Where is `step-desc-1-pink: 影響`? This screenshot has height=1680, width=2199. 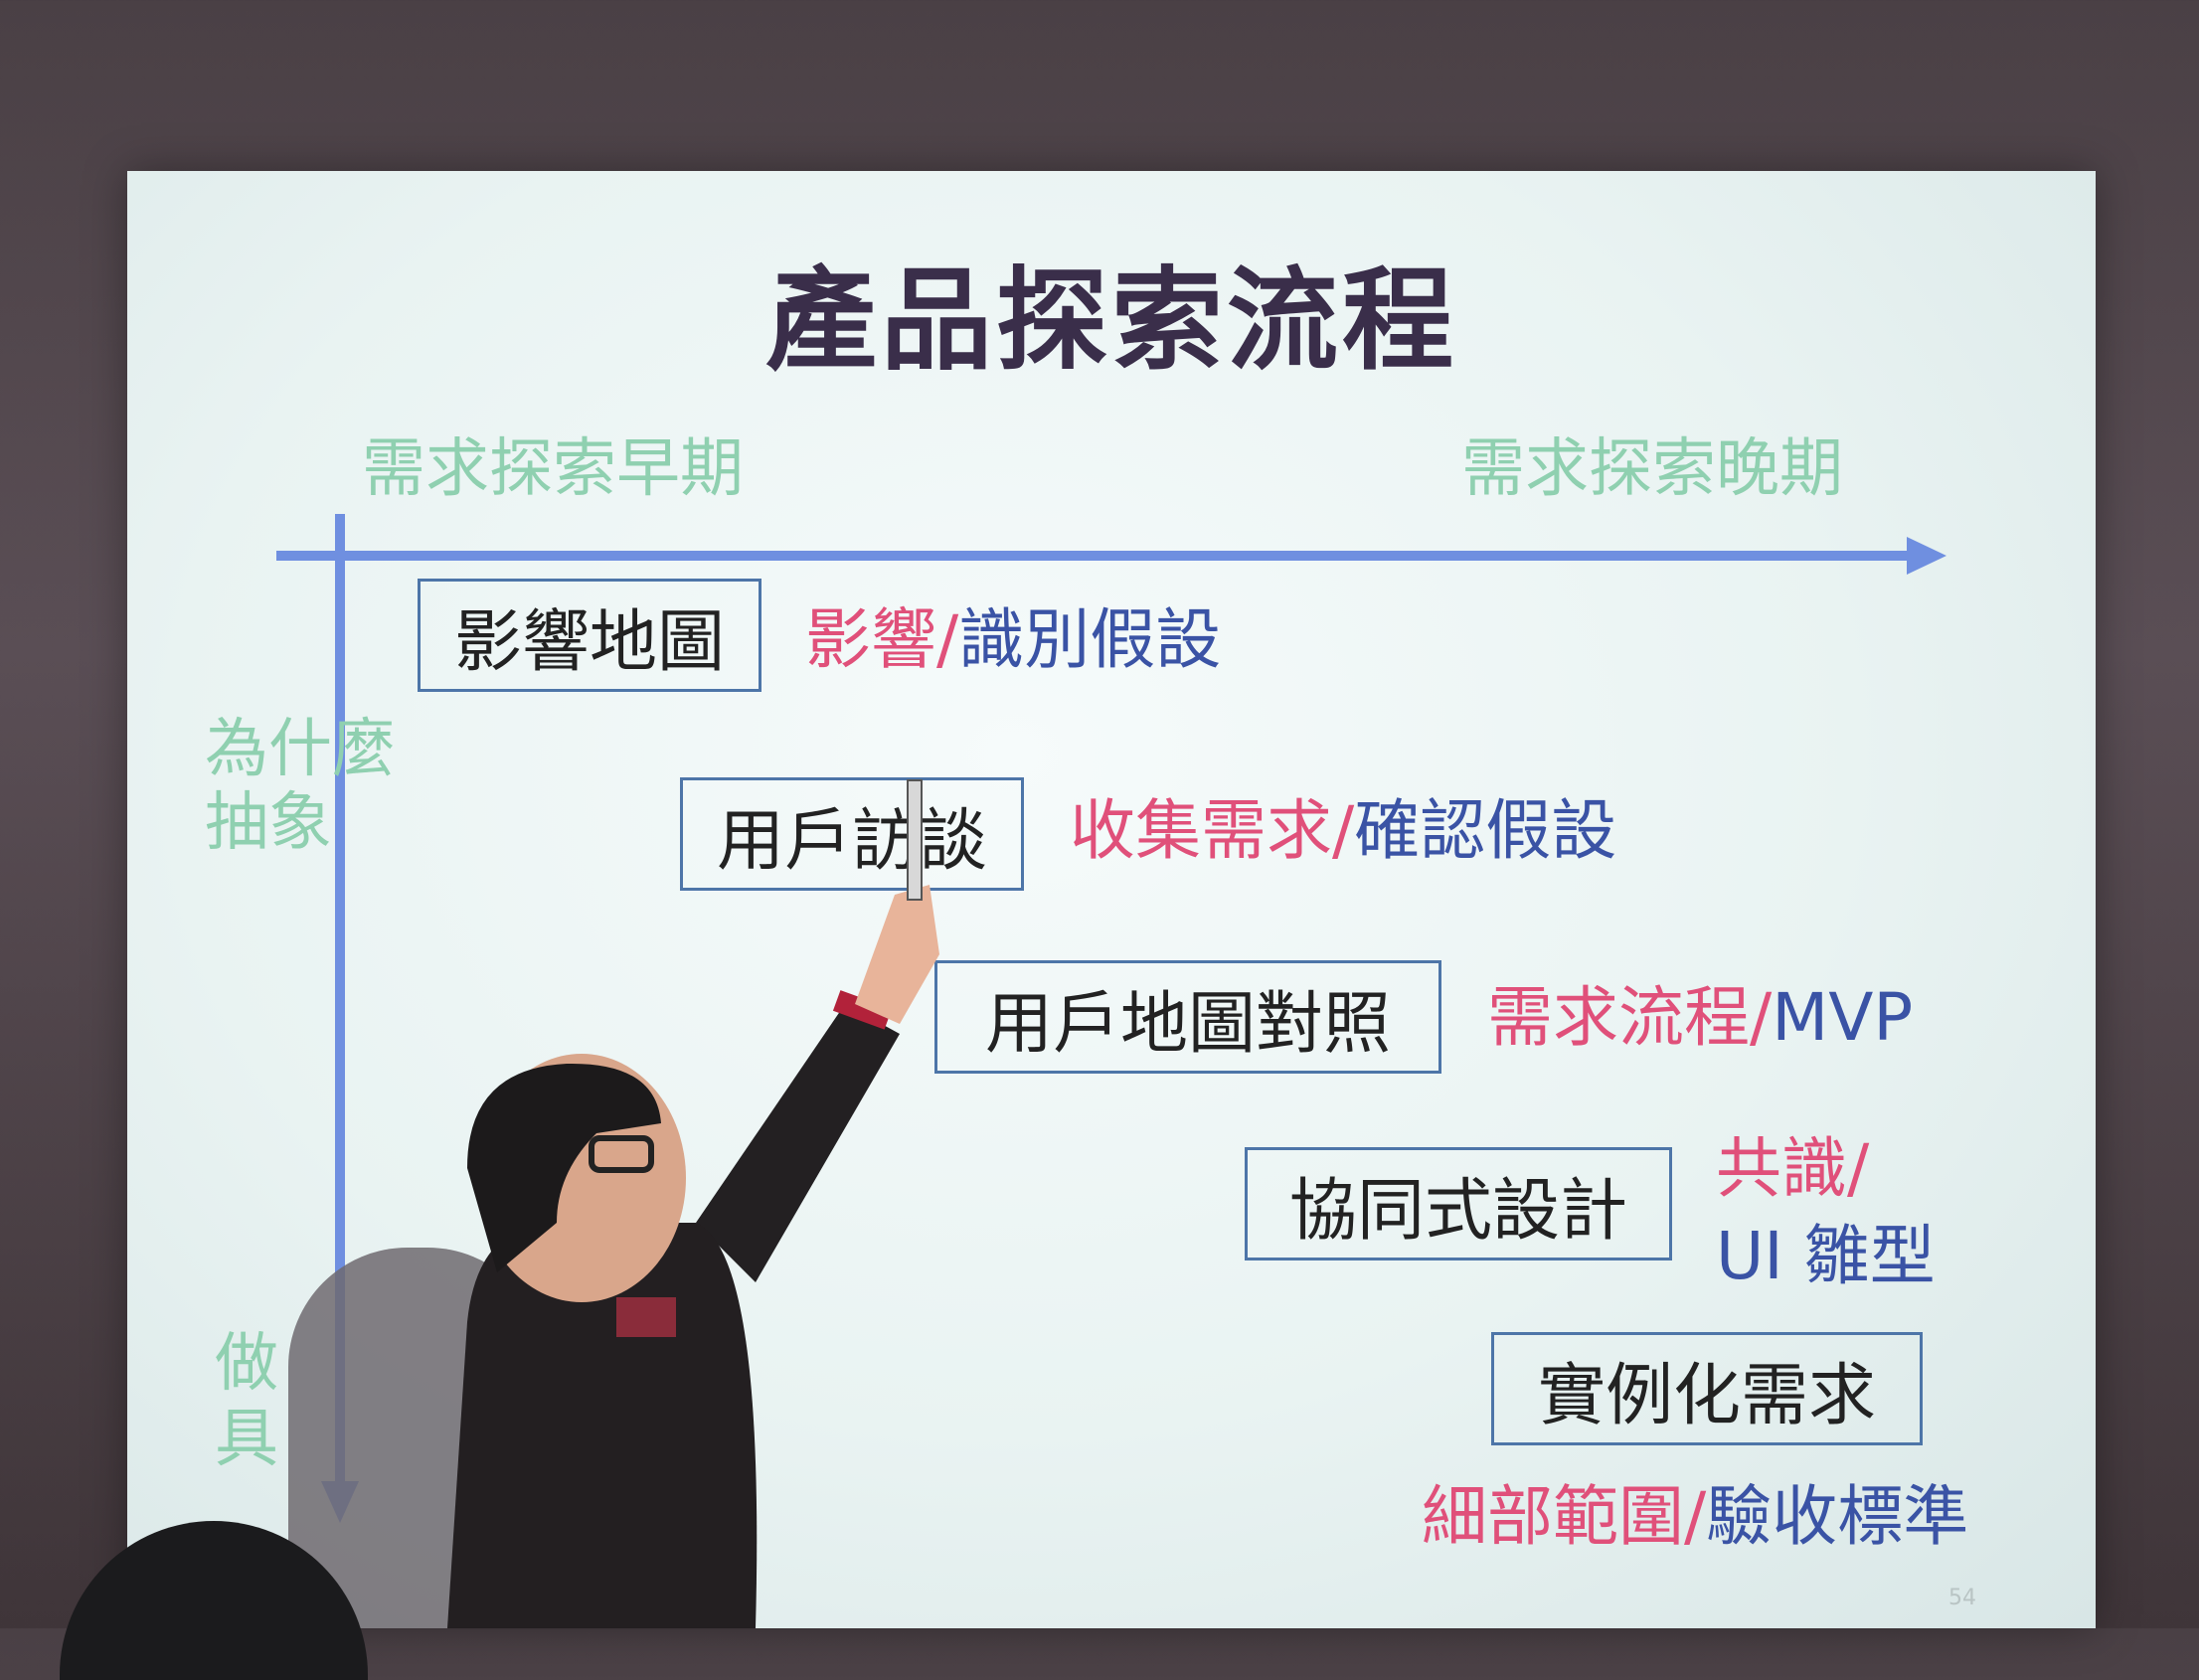
step-desc-1-pink: 影響 is located at coordinates (870, 639).